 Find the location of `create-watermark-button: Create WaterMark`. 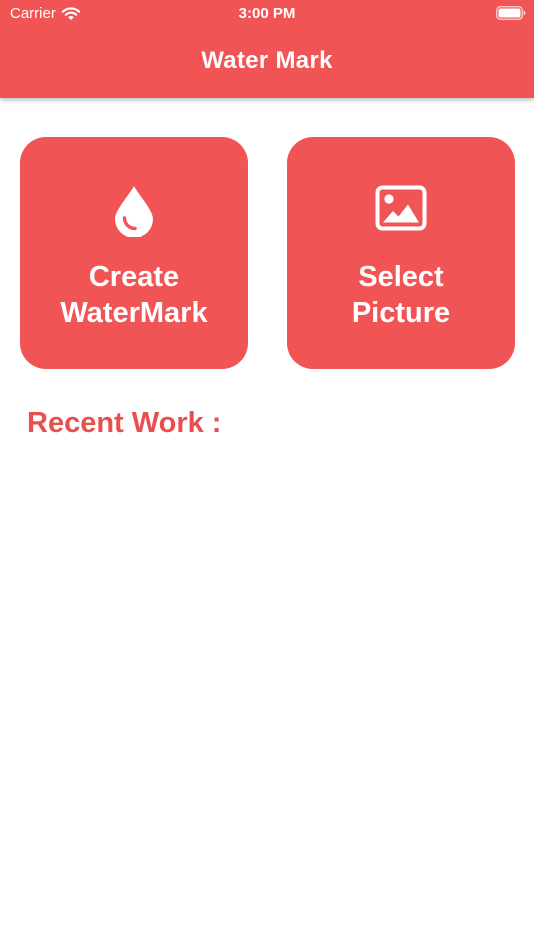

create-watermark-button: Create WaterMark is located at coordinates (134, 253).